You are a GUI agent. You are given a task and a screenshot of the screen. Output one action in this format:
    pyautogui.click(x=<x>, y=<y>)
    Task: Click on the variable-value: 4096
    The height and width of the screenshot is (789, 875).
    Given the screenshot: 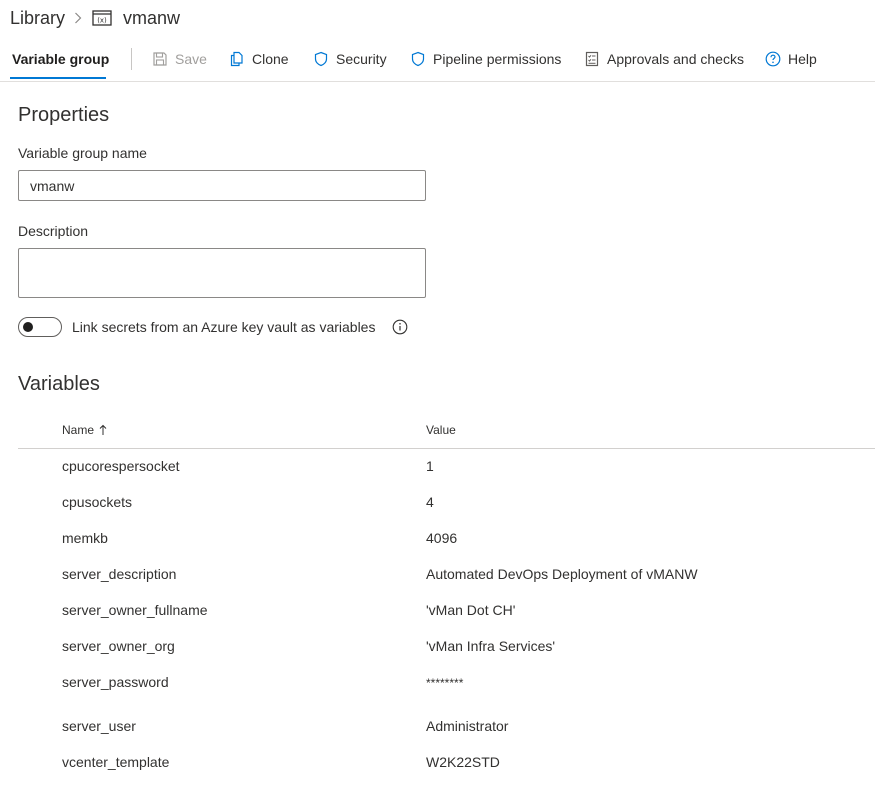 What is the action you would take?
    pyautogui.click(x=442, y=538)
    